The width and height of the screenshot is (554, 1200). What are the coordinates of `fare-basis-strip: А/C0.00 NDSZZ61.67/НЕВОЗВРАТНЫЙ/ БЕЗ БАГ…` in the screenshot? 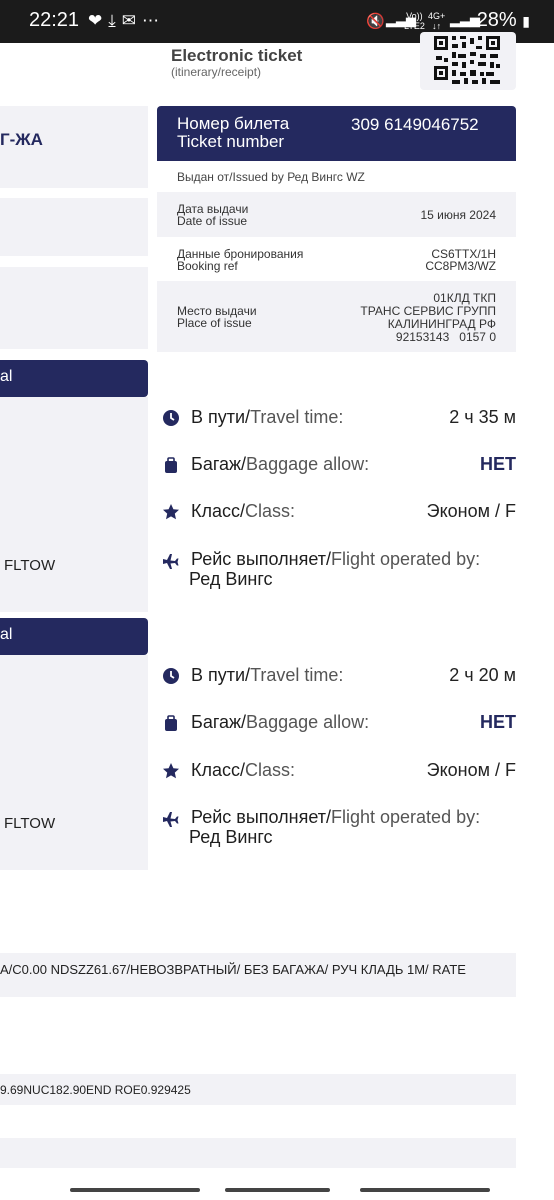 It's located at (258, 975).